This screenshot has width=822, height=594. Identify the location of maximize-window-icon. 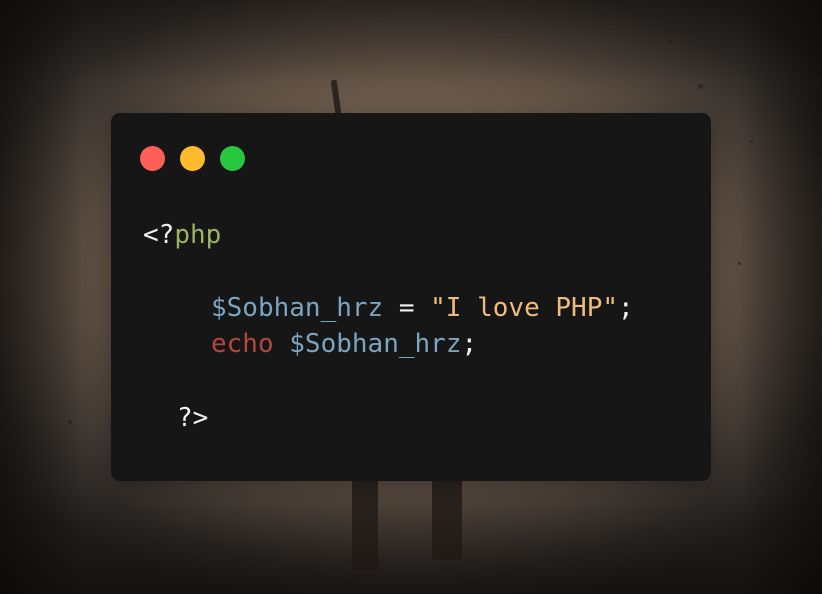
(232, 158).